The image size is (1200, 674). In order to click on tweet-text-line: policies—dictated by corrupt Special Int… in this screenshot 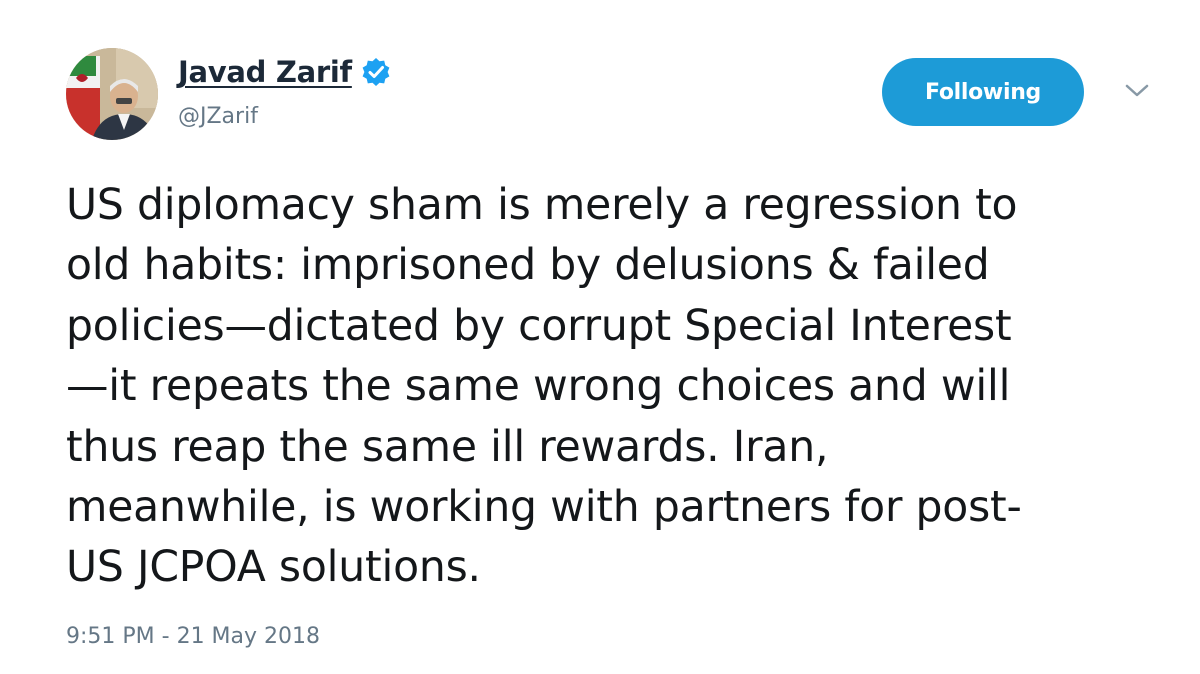, I will do `click(539, 326)`.